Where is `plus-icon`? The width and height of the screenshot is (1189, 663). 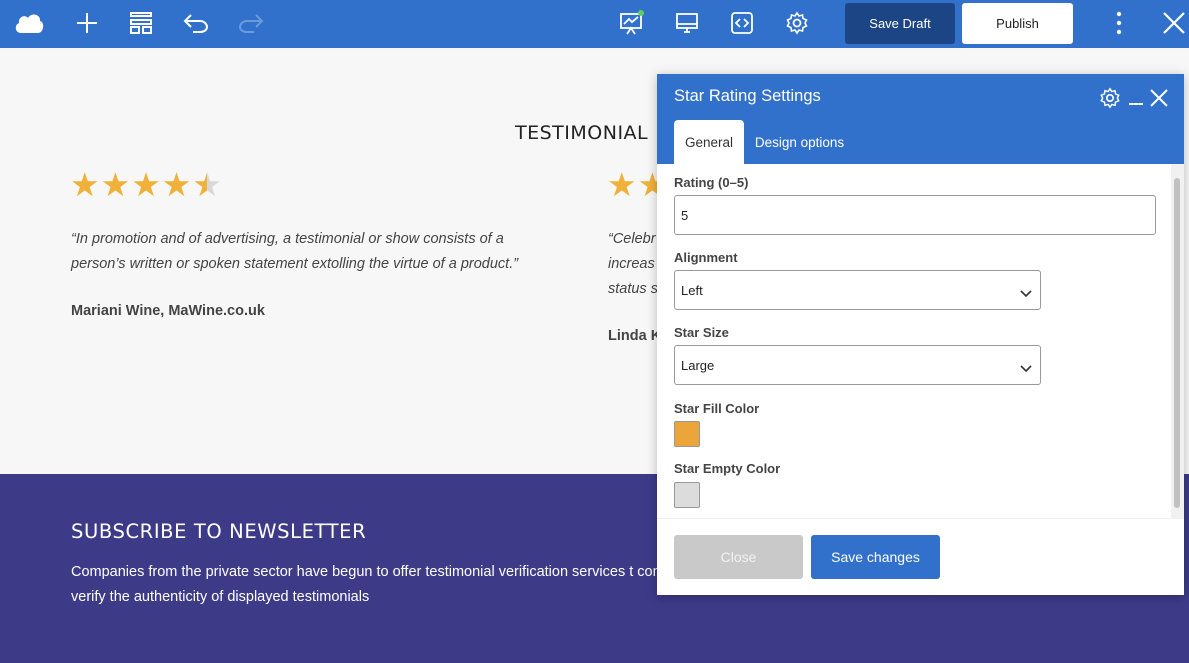
plus-icon is located at coordinates (87, 23).